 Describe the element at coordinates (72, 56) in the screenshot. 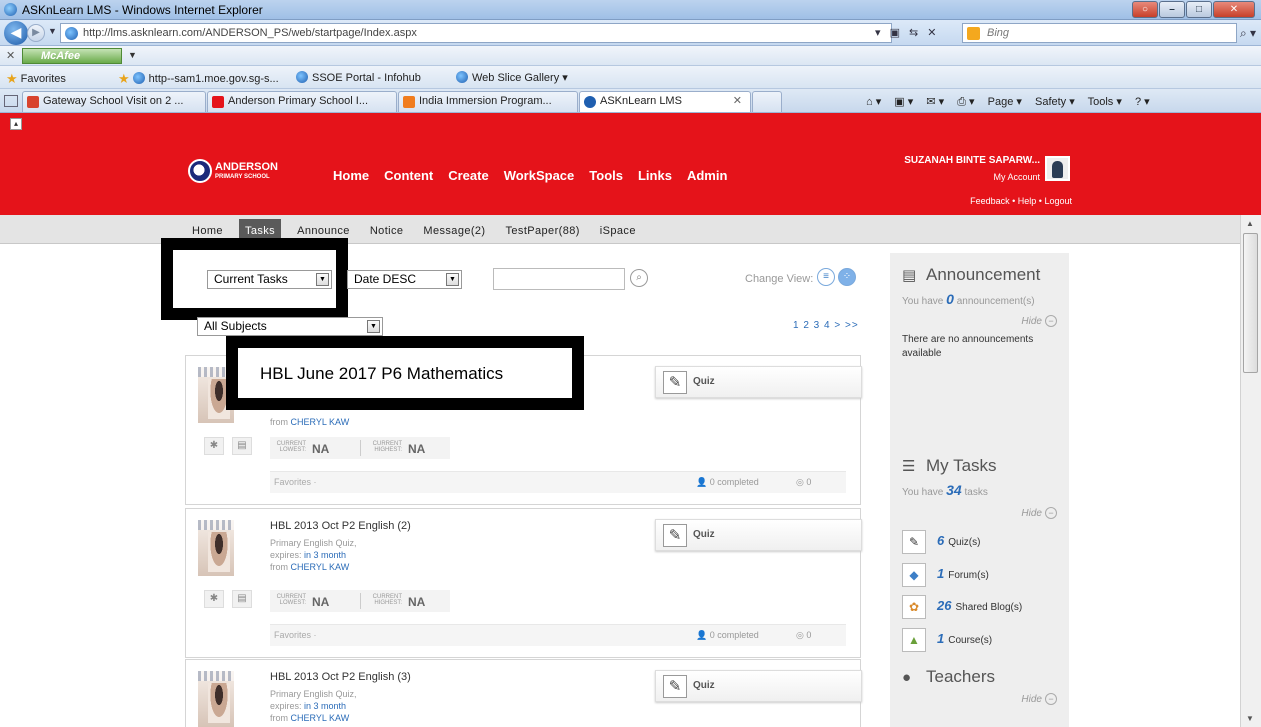

I see `mcafee-button: McAfee` at that location.